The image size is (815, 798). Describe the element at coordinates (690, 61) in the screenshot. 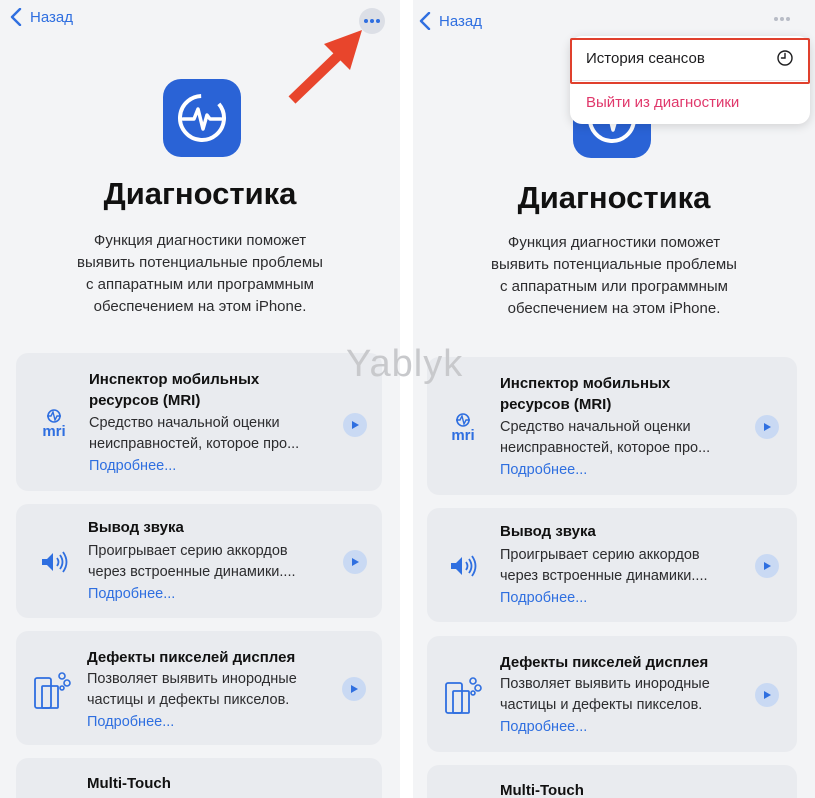

I see `highlight-annotation` at that location.